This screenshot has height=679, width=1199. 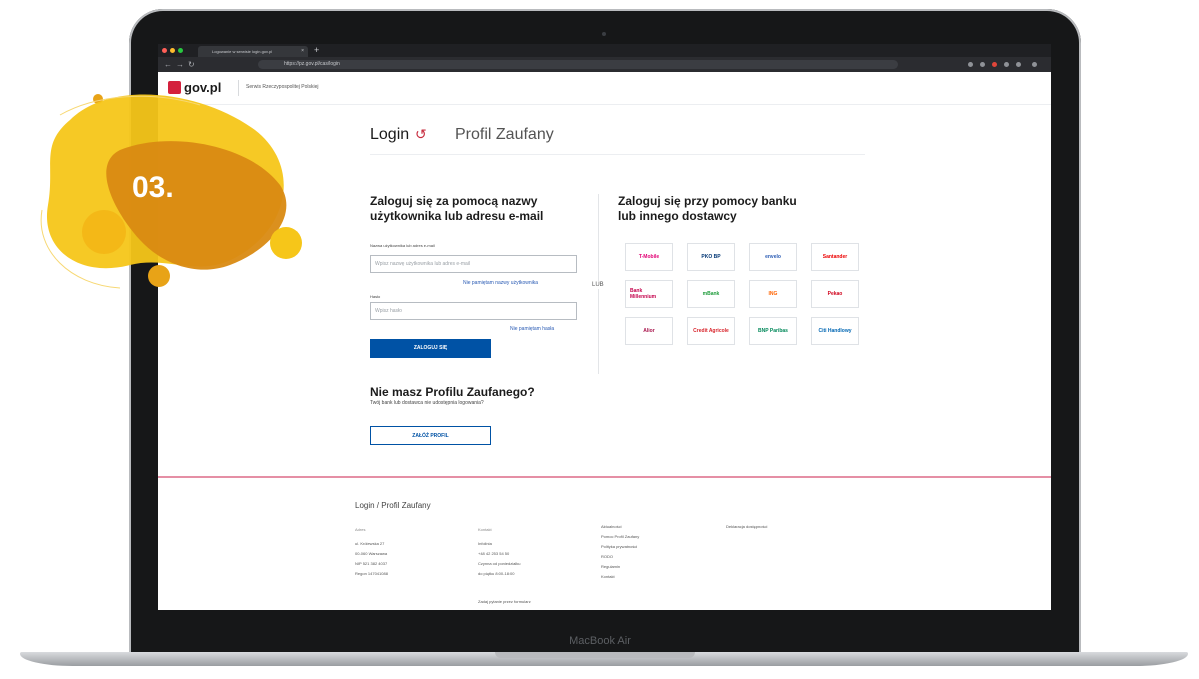 I want to click on bank-provider-logo: envelo, so click(x=773, y=257).